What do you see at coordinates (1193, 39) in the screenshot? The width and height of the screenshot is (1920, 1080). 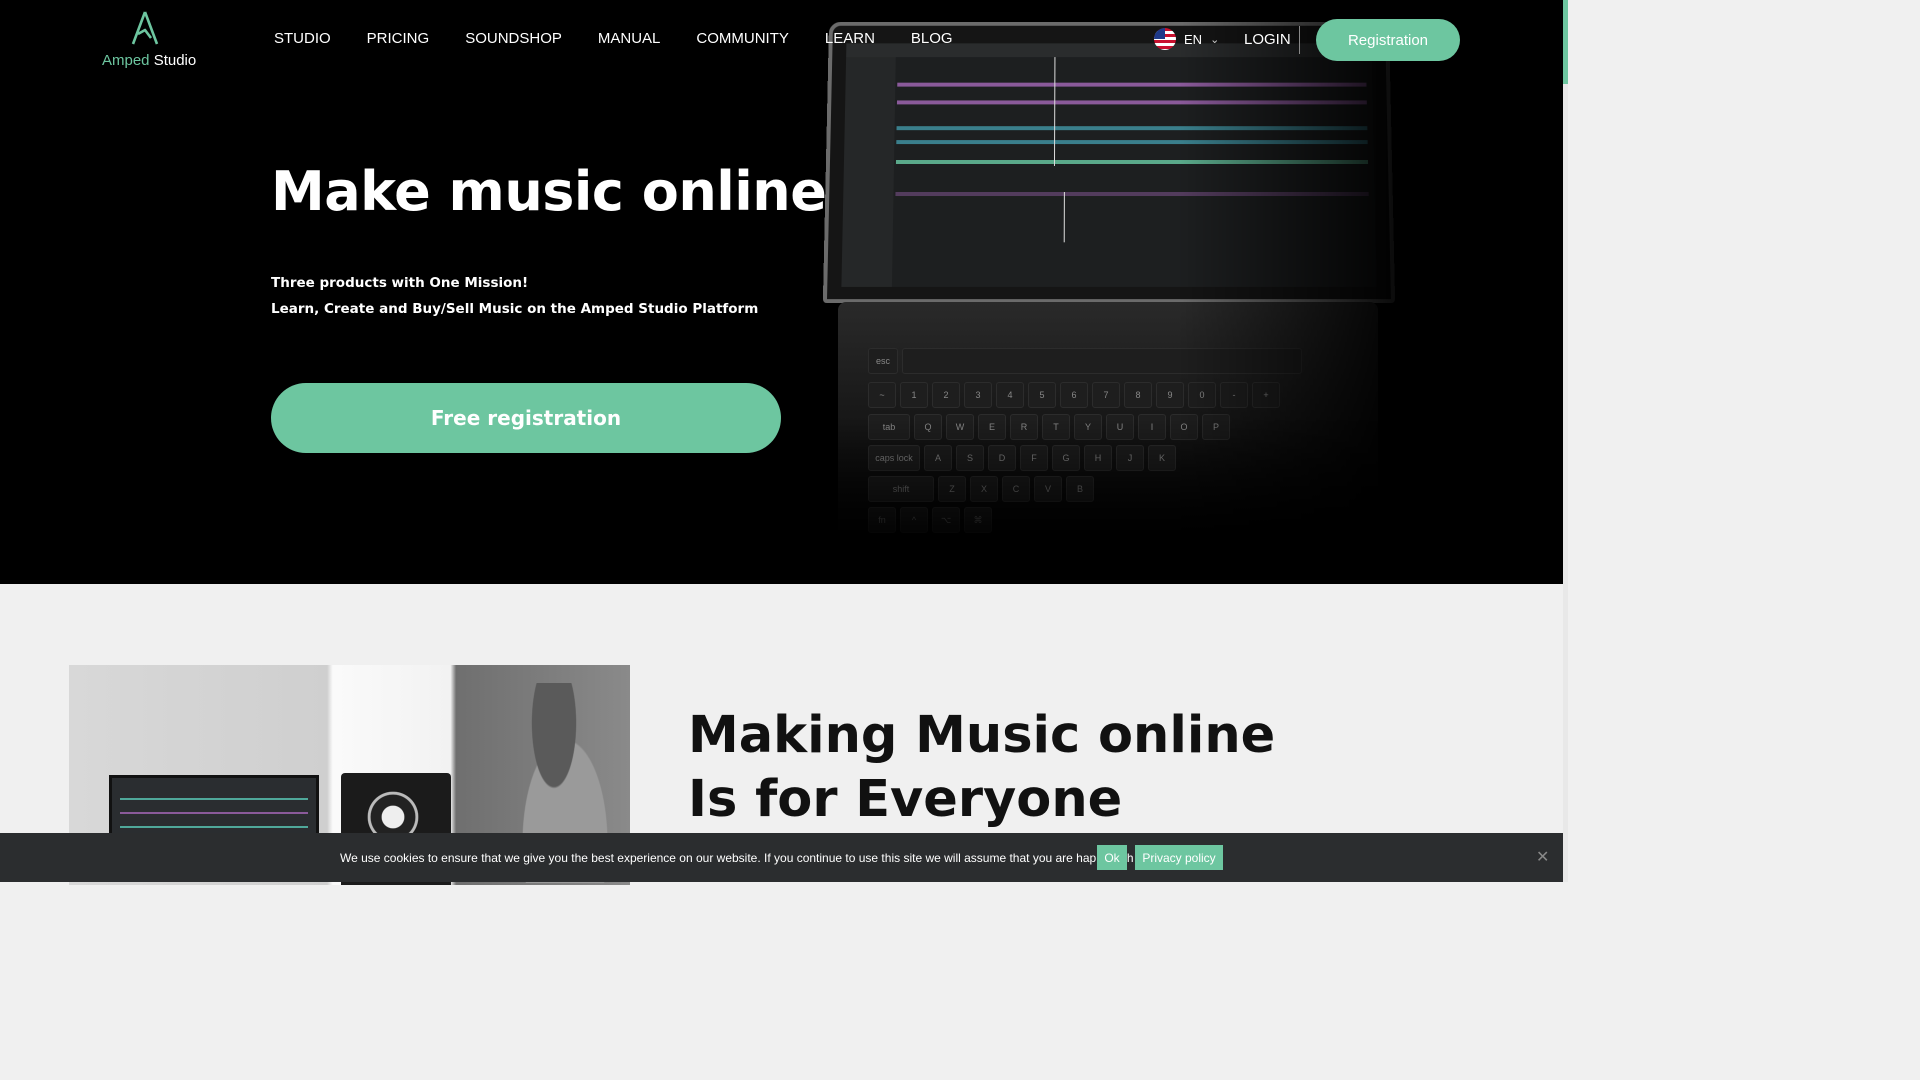 I see `language-code: EN` at bounding box center [1193, 39].